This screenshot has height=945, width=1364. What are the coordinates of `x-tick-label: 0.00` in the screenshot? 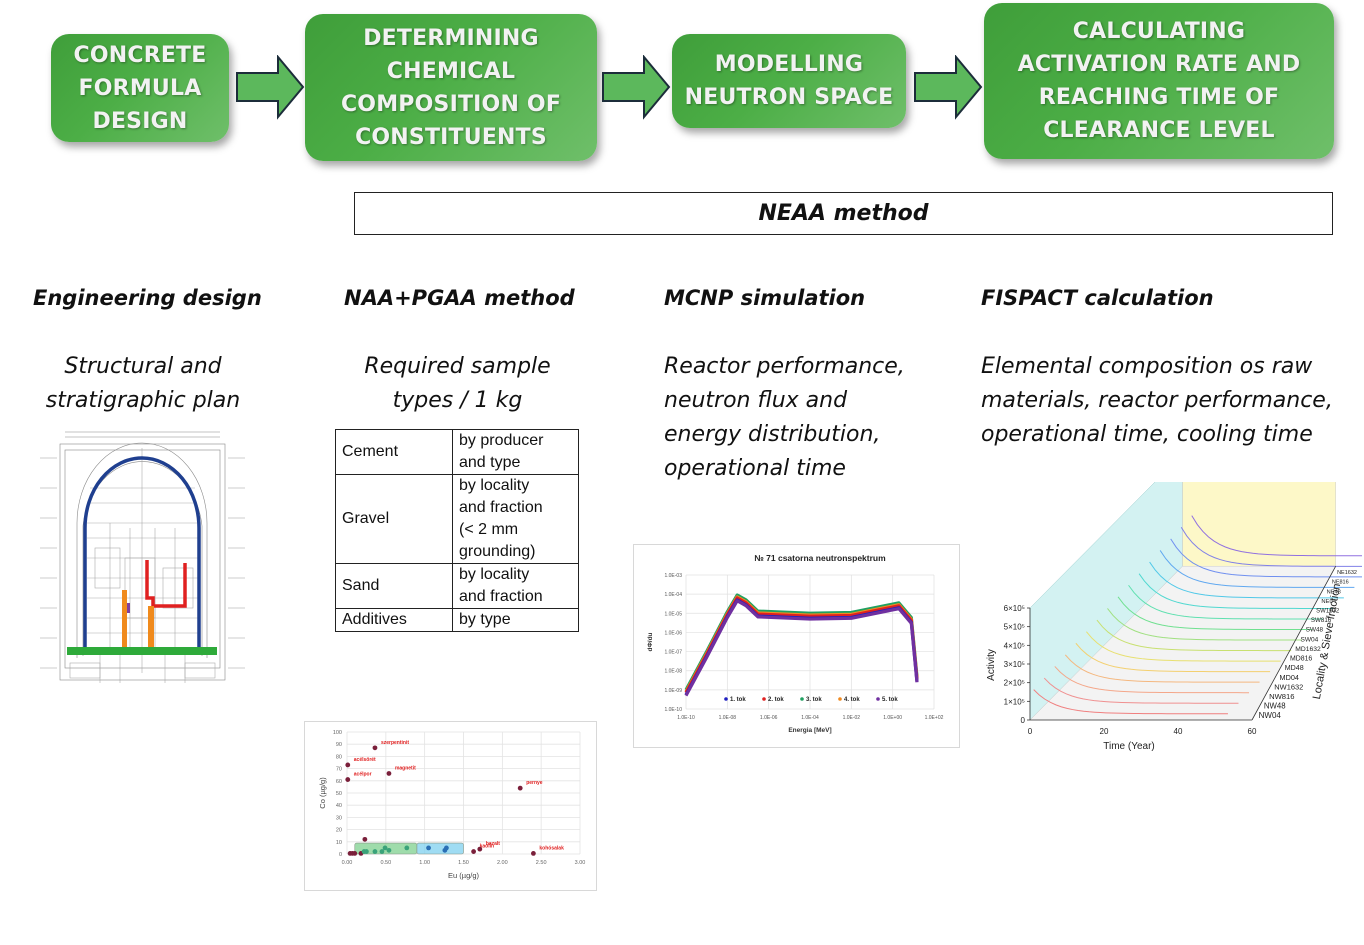 It's located at (347, 863).